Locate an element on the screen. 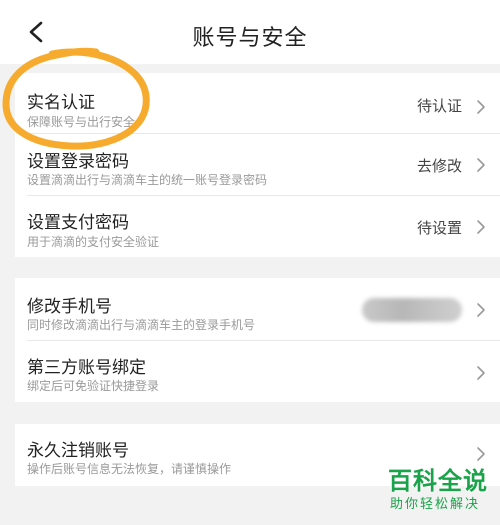 This screenshot has width=500, height=525. row-subtitle: 绑定后可免验证快捷登录 is located at coordinates (93, 386).